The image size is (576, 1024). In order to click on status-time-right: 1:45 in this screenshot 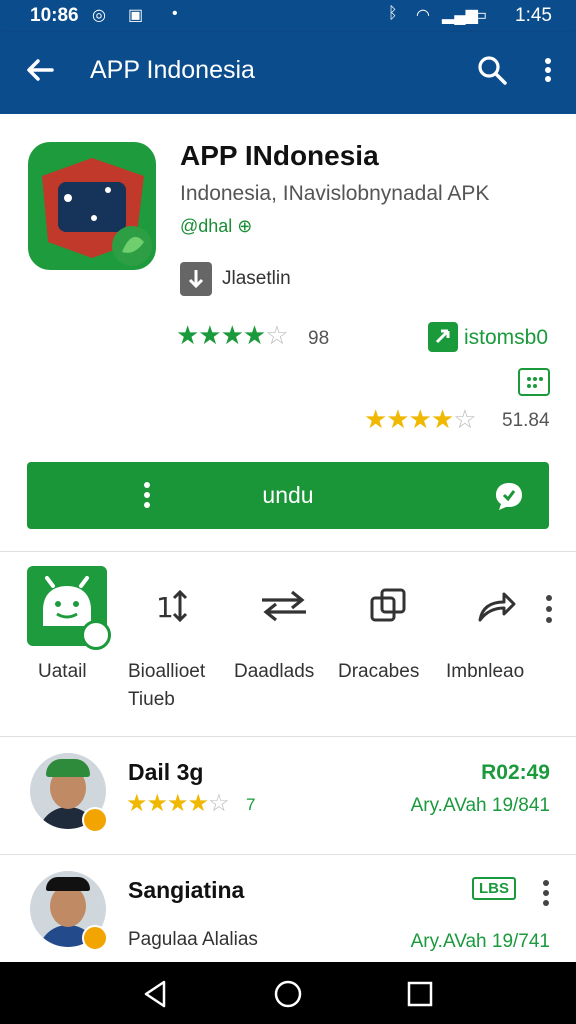, I will do `click(533, 15)`.